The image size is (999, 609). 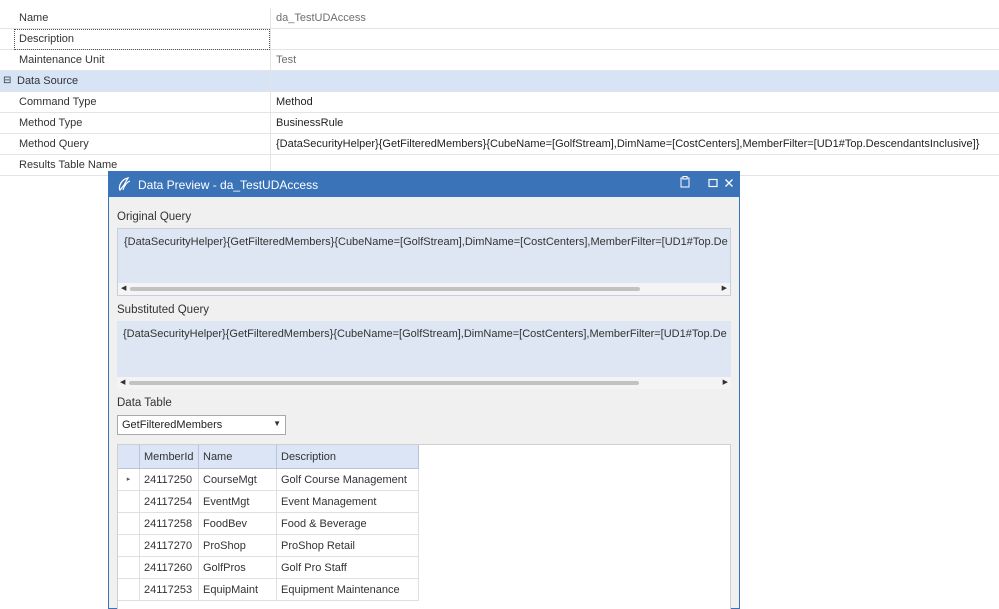 What do you see at coordinates (169, 568) in the screenshot?
I see `cell-memberid: 24117260` at bounding box center [169, 568].